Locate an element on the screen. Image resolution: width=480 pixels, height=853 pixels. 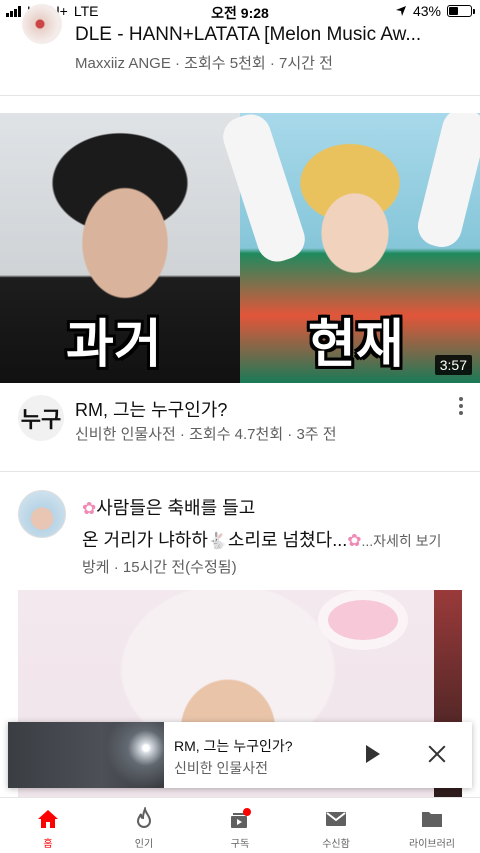
nav-item-subscriptions: 구독 is located at coordinates (240, 825).